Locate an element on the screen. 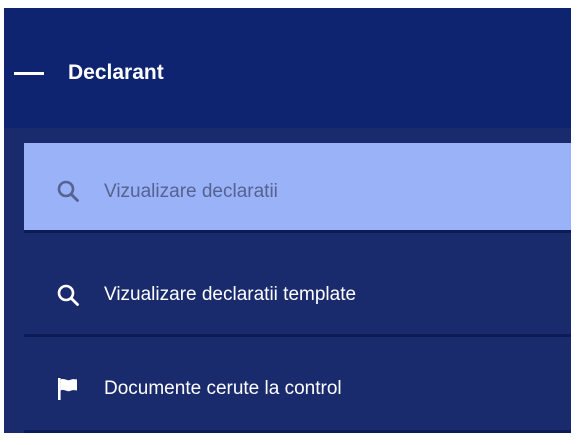 The height and width of the screenshot is (445, 579). menu-item-label: Vizualizare declaratii is located at coordinates (191, 191).